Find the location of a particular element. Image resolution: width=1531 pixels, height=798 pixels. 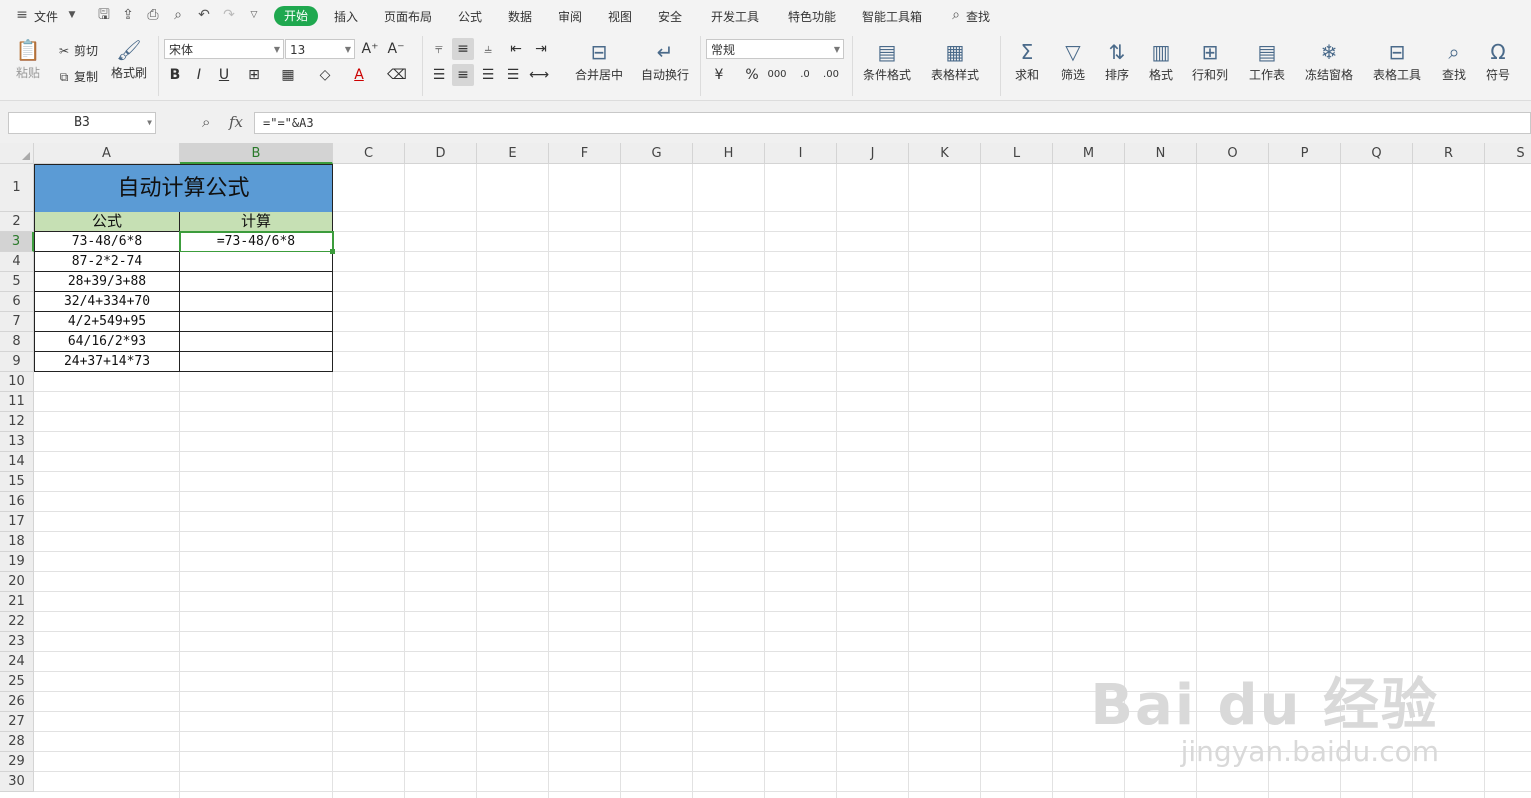

sort-button: ⇅ 排序 is located at coordinates (1117, 61).